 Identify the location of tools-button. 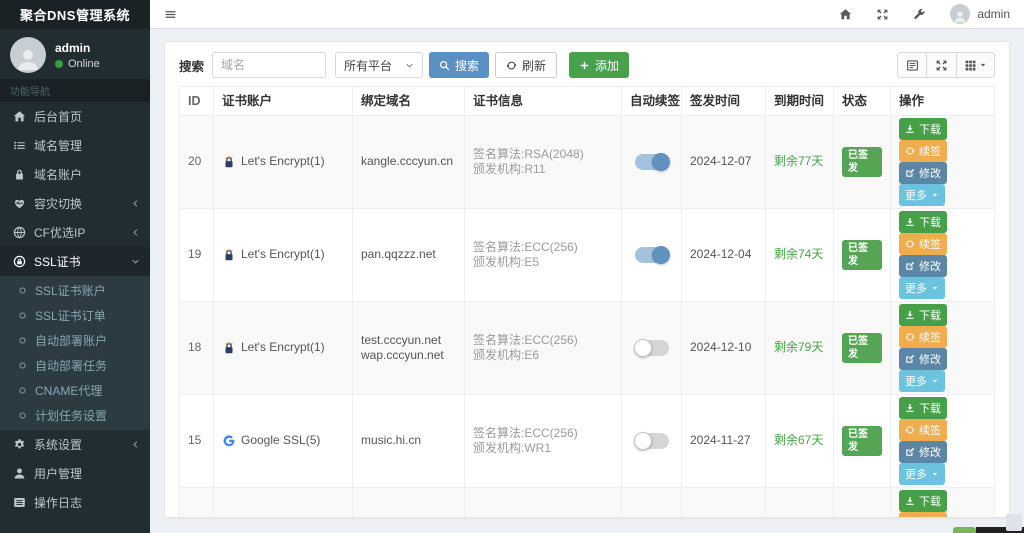
(919, 14).